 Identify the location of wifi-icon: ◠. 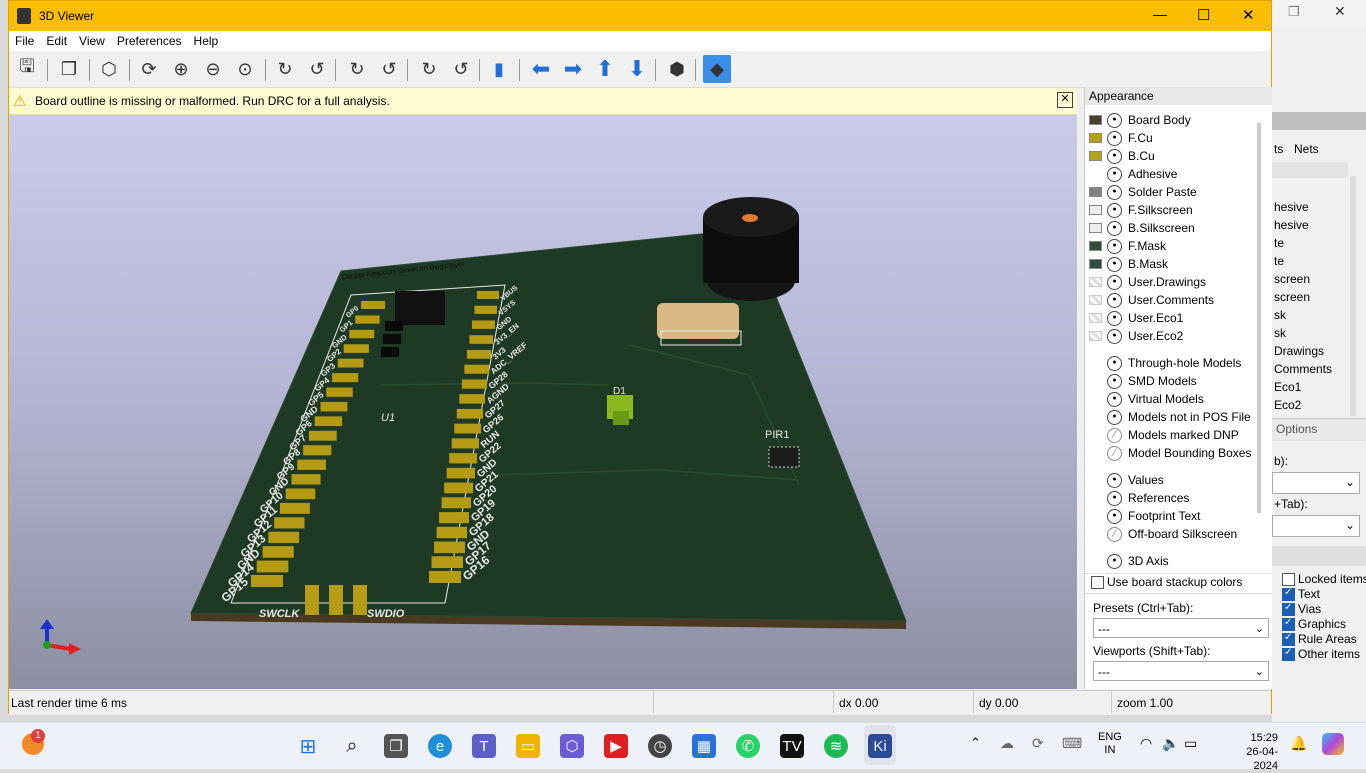
(1146, 743).